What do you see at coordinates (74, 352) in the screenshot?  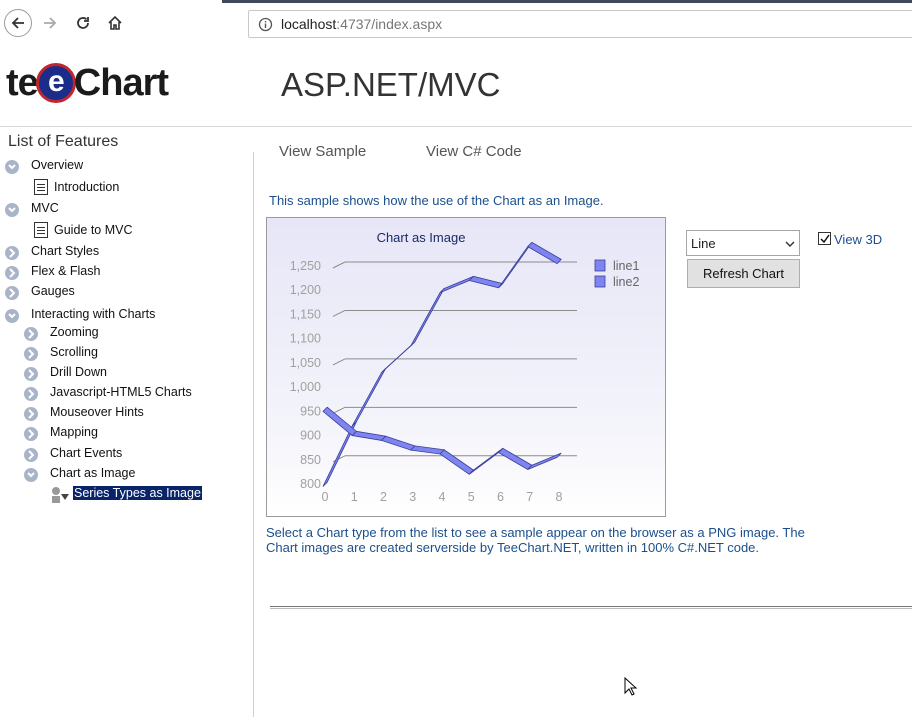 I see `sidebar-item-label: Scrolling` at bounding box center [74, 352].